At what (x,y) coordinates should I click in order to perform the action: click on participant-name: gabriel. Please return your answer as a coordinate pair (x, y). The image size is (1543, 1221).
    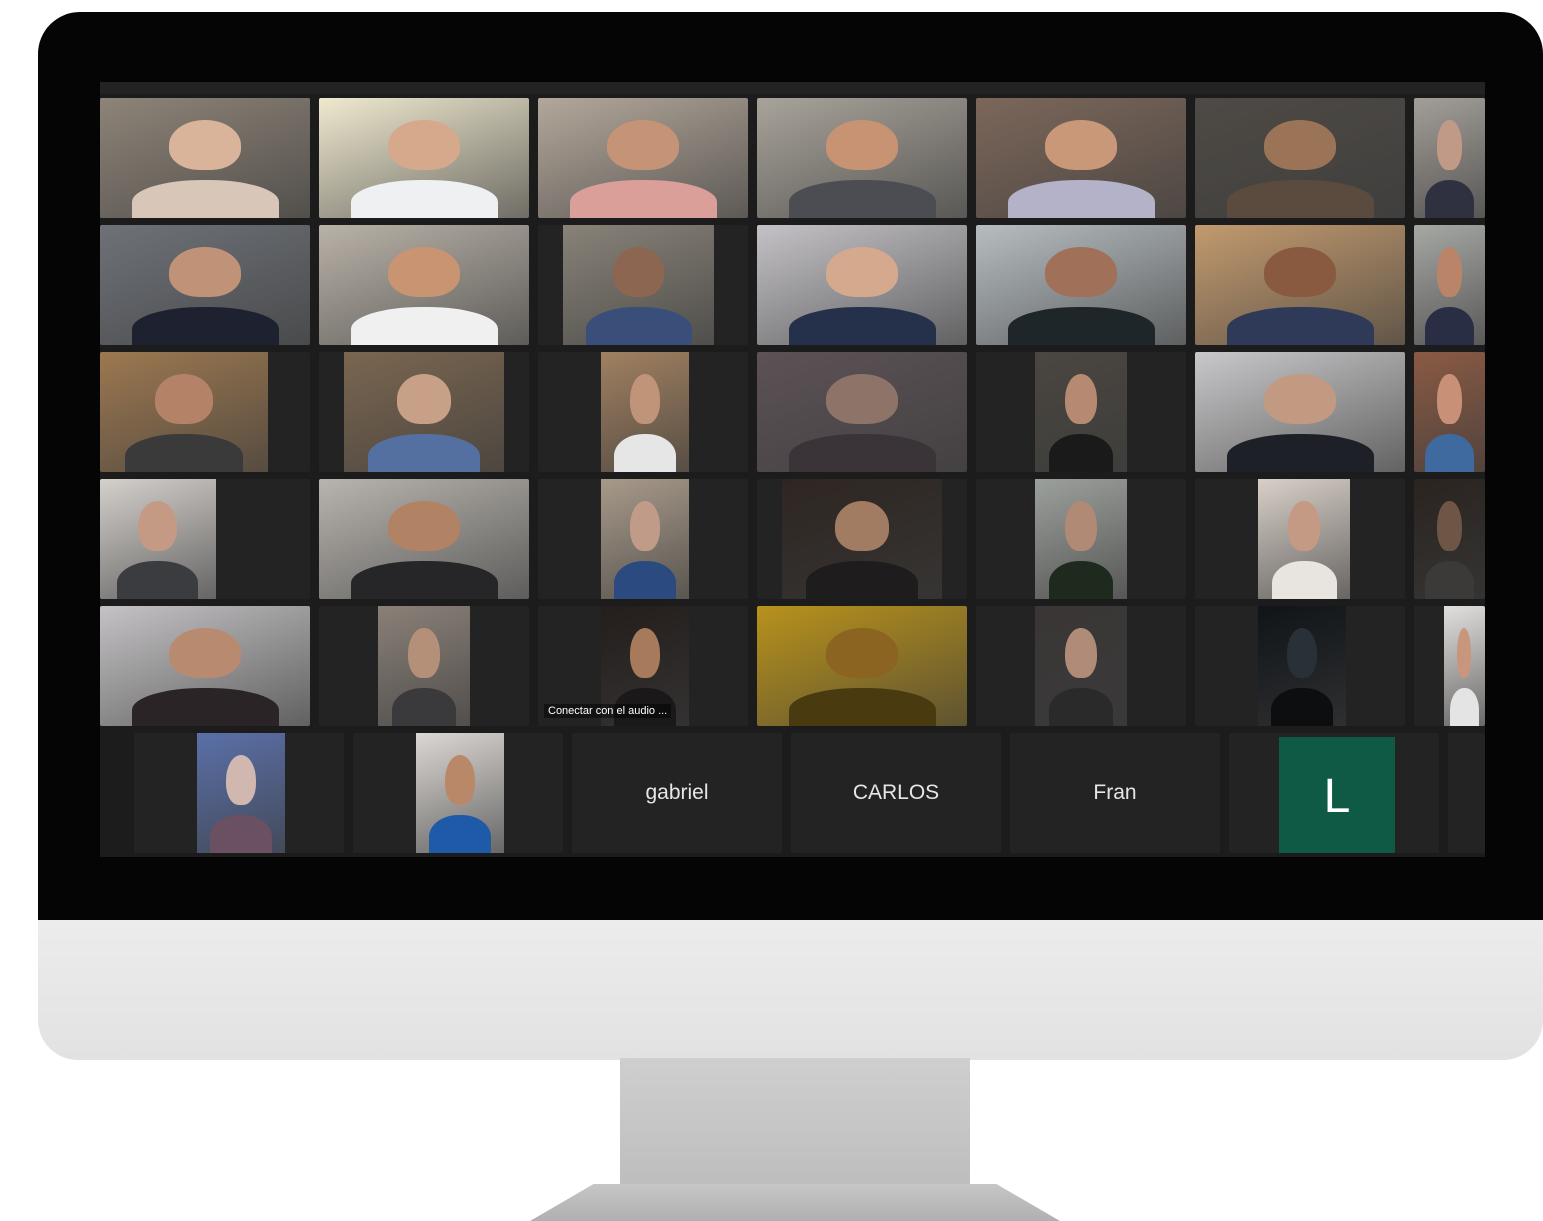
    Looking at the image, I should click on (677, 792).